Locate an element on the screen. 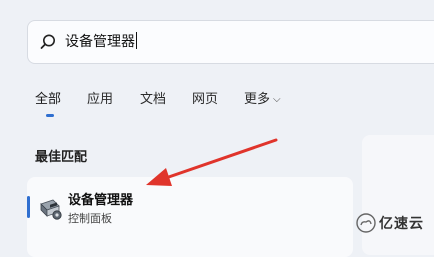 The height and width of the screenshot is (257, 434). tab-all: 全部 is located at coordinates (48, 100).